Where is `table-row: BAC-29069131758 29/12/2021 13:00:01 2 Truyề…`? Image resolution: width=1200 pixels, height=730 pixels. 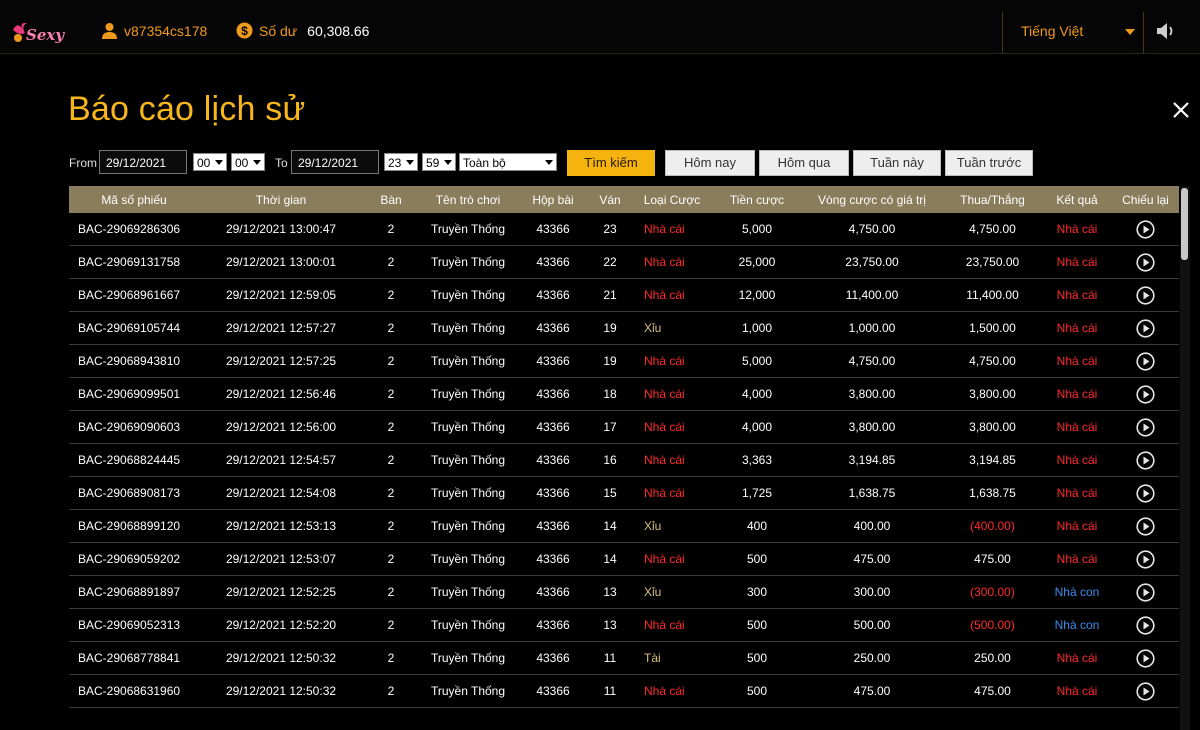
table-row: BAC-29069131758 29/12/2021 13:00:01 2 Truyề… is located at coordinates (624, 262).